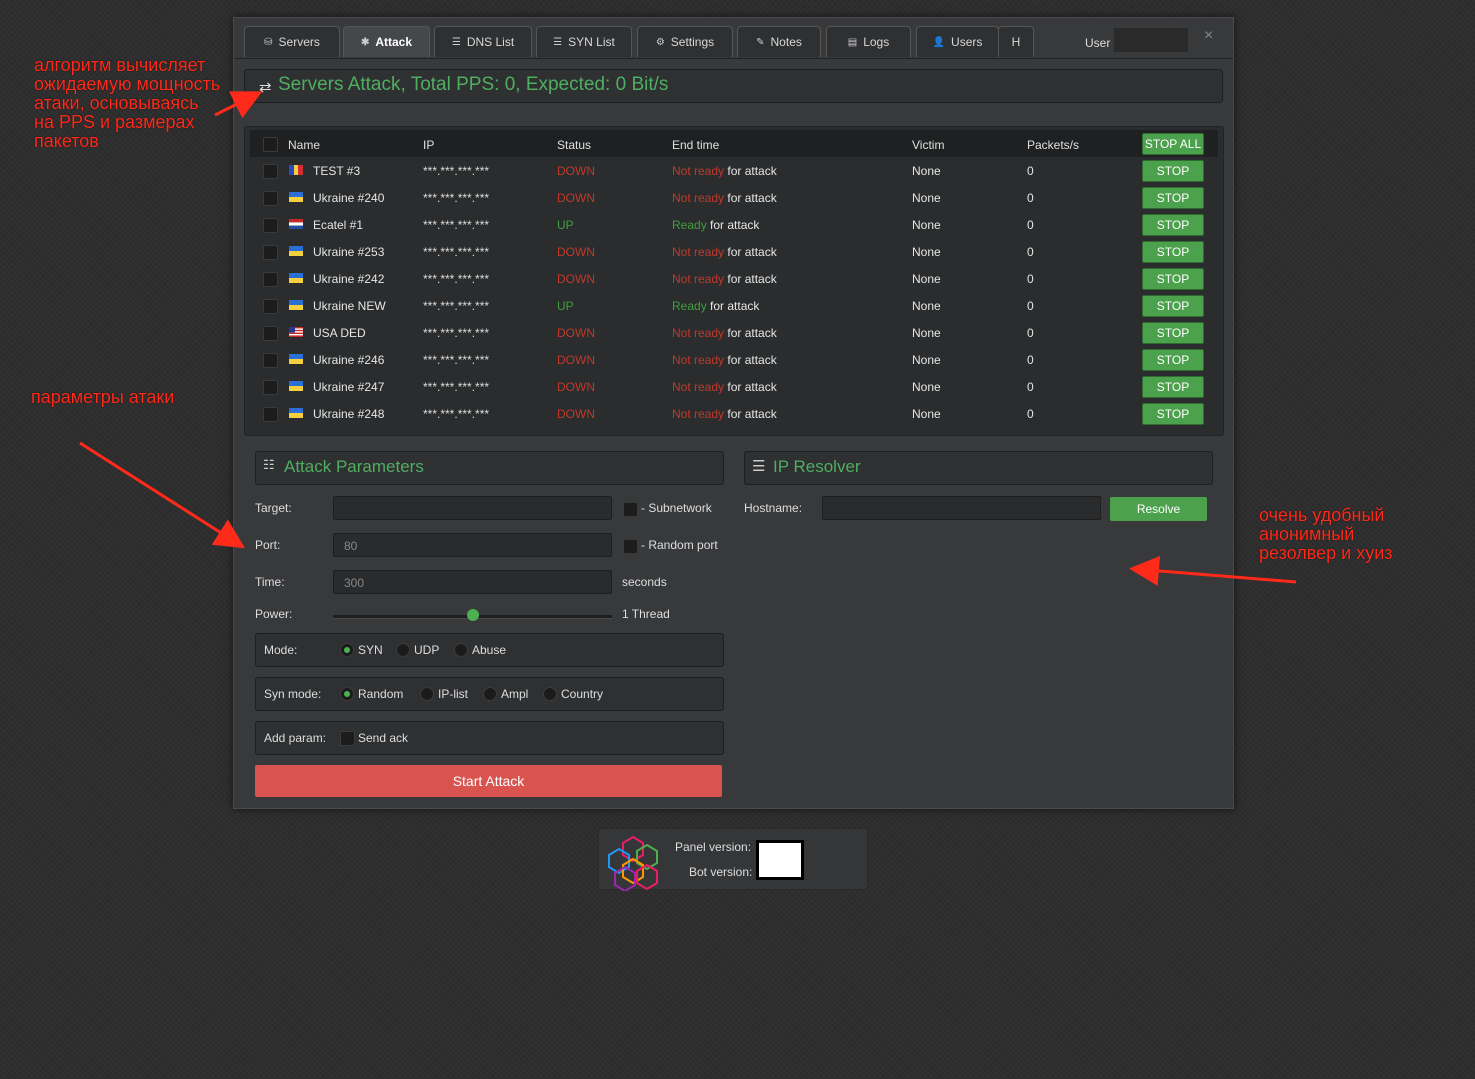 This screenshot has width=1475, height=1079. What do you see at coordinates (238, 105) in the screenshot?
I see `arrow-to-title` at bounding box center [238, 105].